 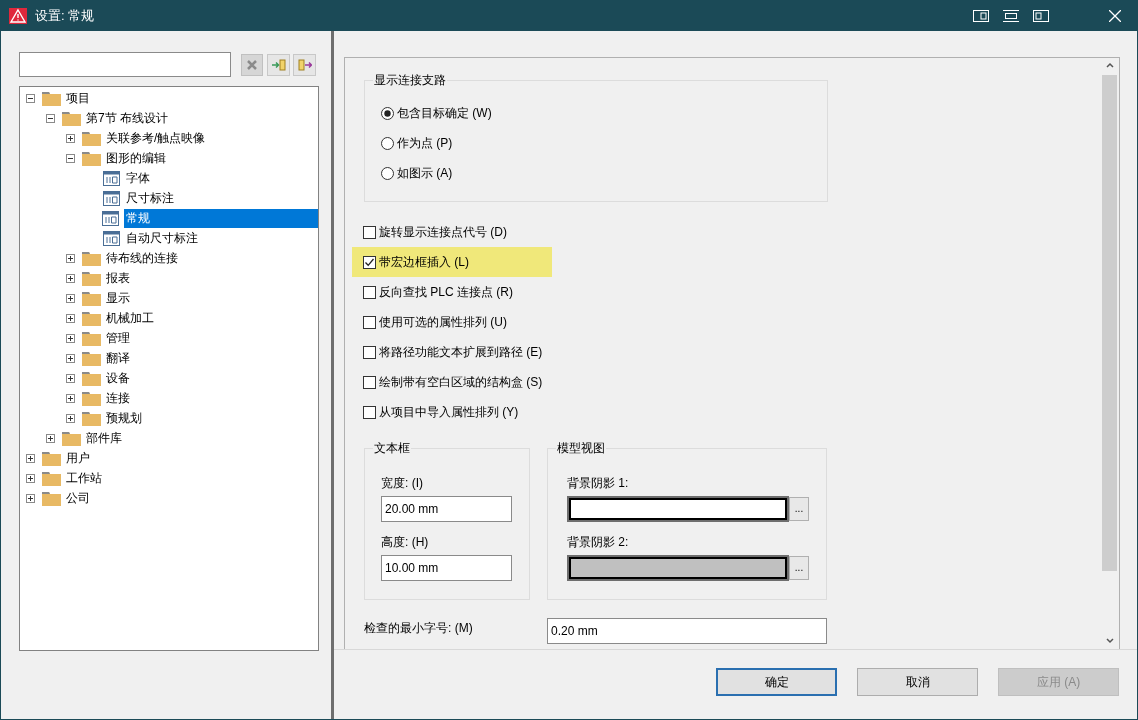 I want to click on tree-item: 项目, so click(x=78, y=98).